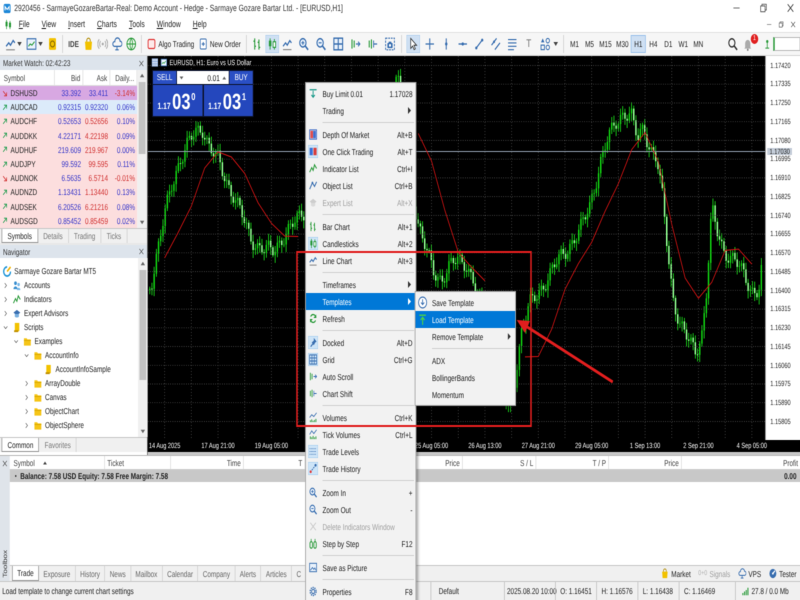  Describe the element at coordinates (69, 93) in the screenshot. I see `symbol-row: DSHUSD 33.392 33.411 -3.14%` at that location.